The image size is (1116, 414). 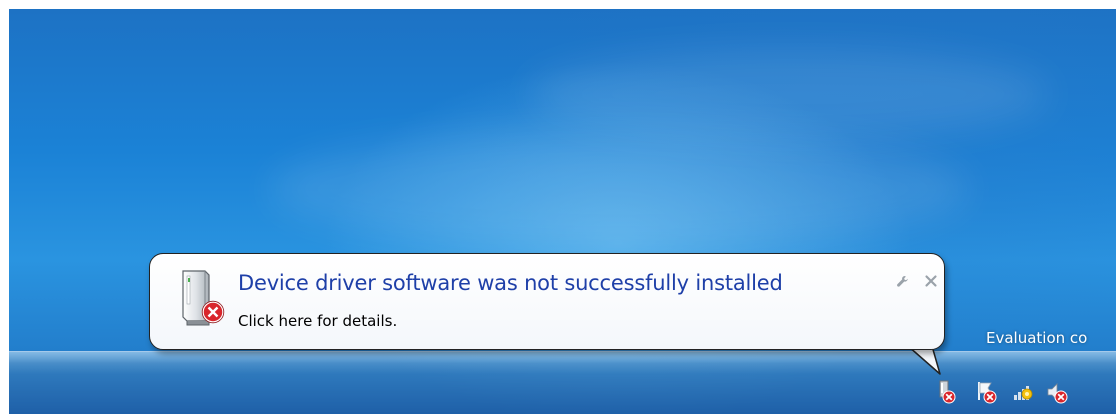 What do you see at coordinates (931, 281) in the screenshot?
I see `close-icon` at bounding box center [931, 281].